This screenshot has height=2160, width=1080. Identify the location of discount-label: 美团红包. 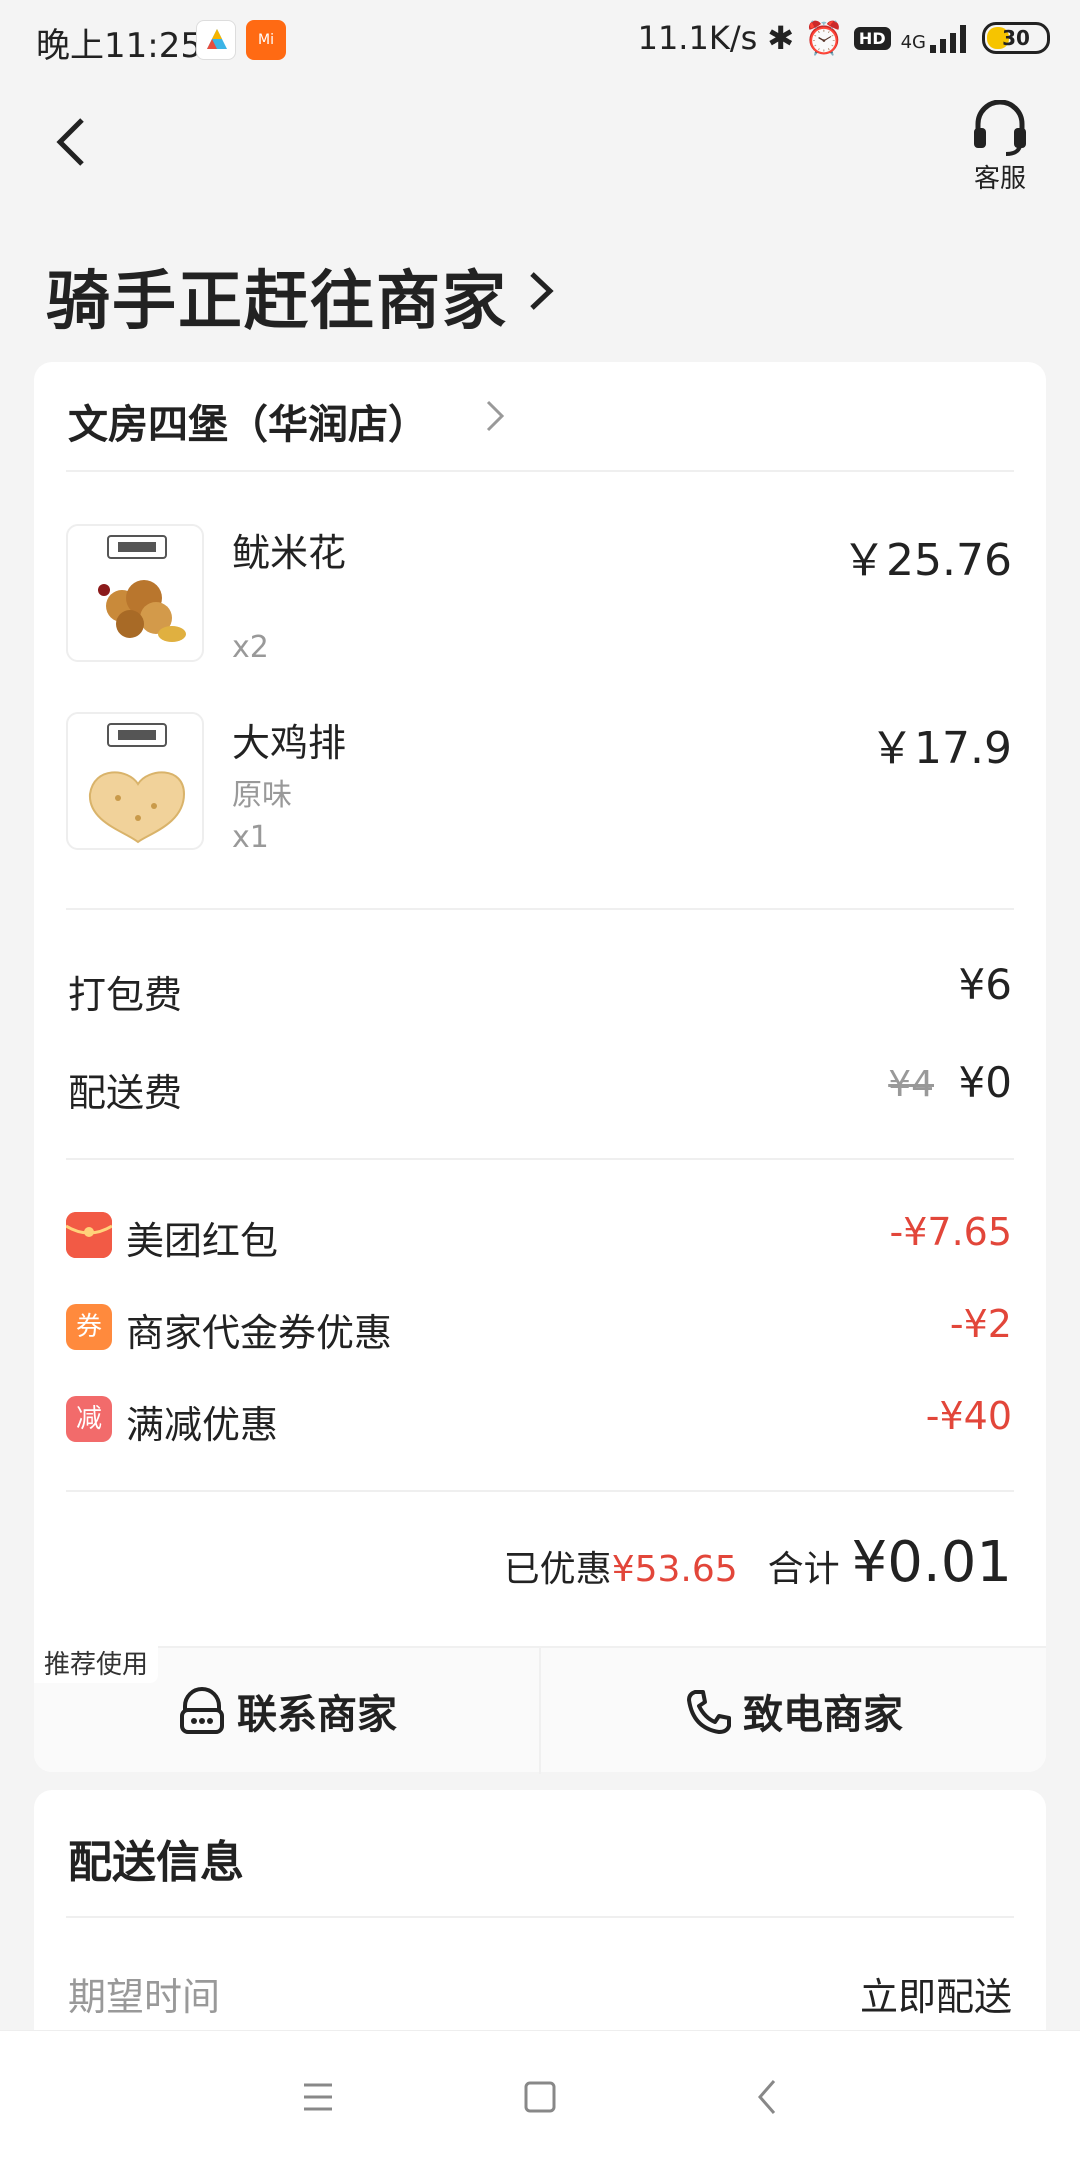
(202, 1241).